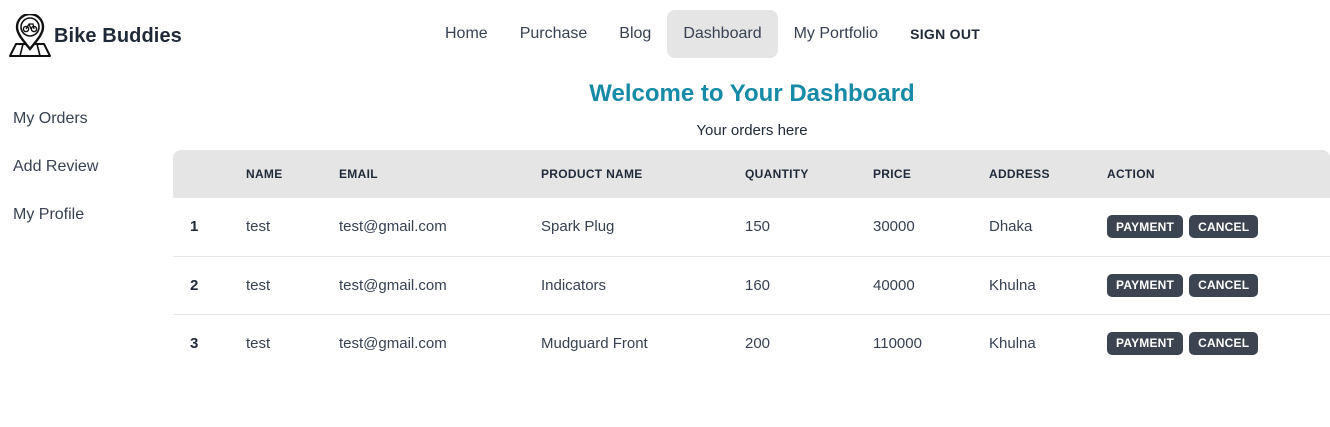 Image resolution: width=1330 pixels, height=427 pixels. Describe the element at coordinates (643, 285) in the screenshot. I see `row-product: Indicators` at that location.